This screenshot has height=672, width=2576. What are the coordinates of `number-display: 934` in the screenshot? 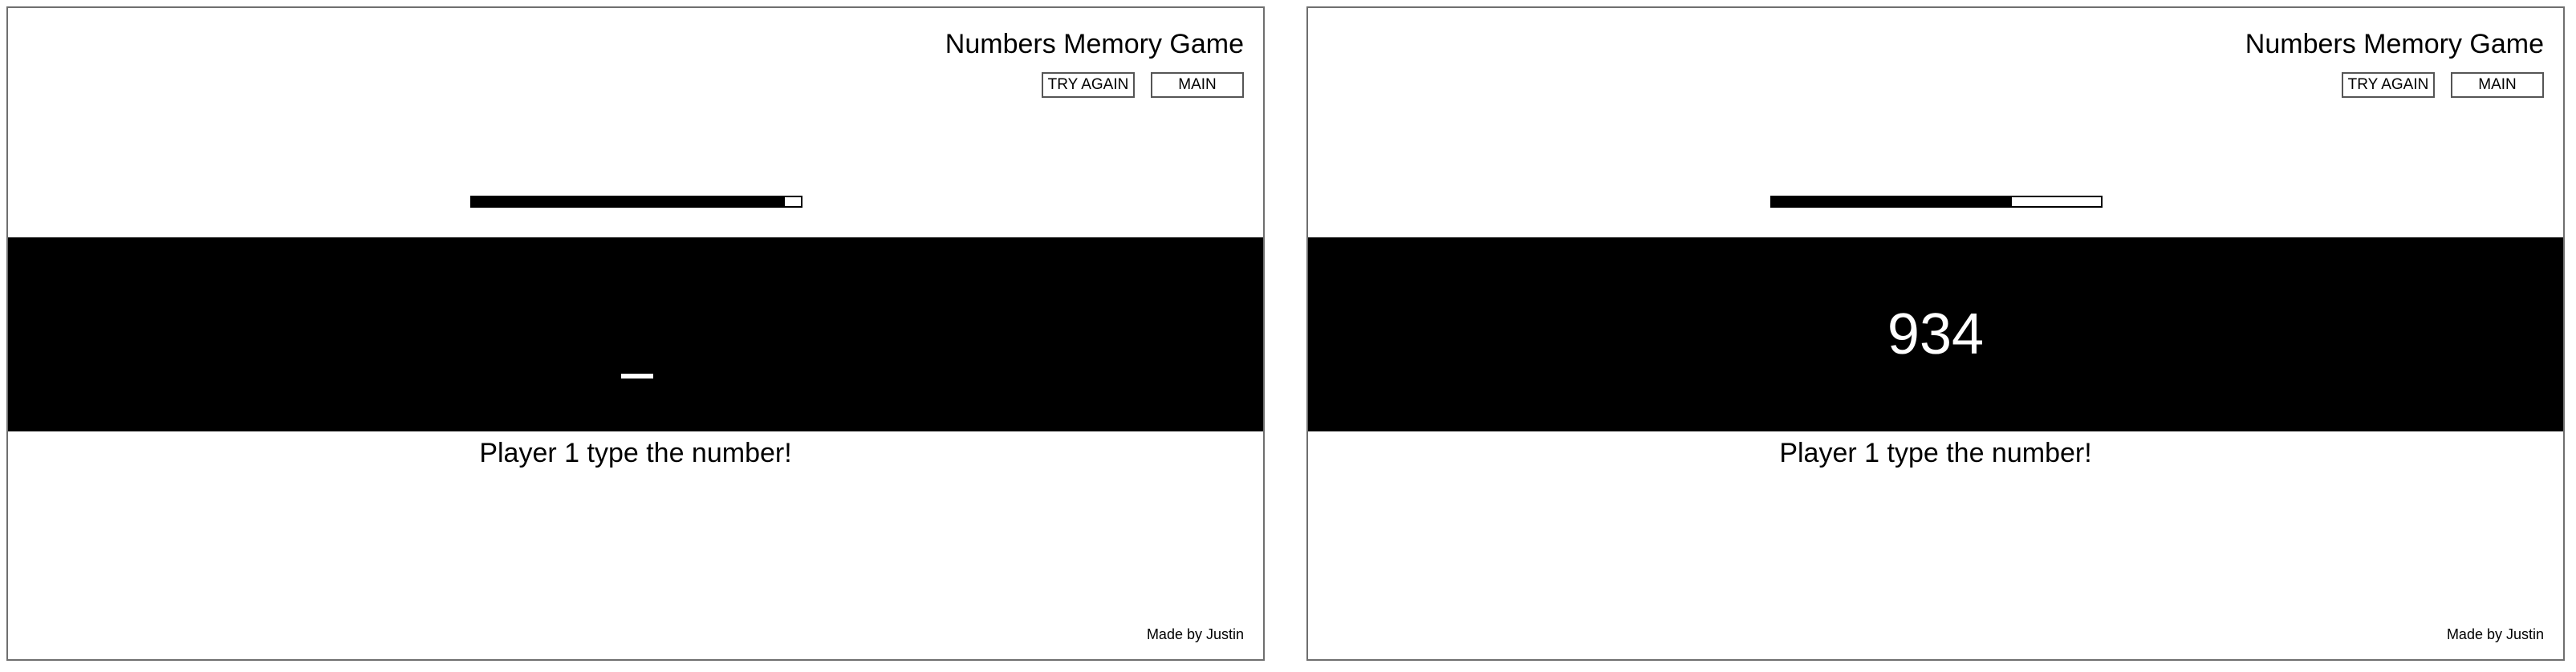 It's located at (1936, 334).